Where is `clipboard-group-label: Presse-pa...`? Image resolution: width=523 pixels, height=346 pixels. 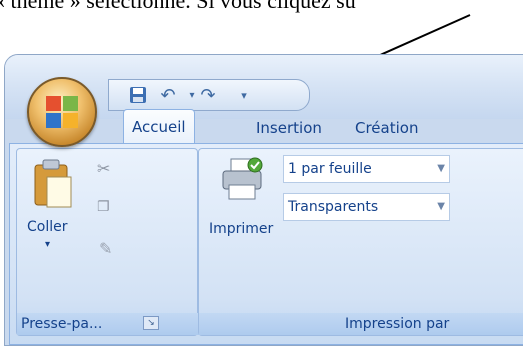
clipboard-group-label: Presse-pa... is located at coordinates (109, 324).